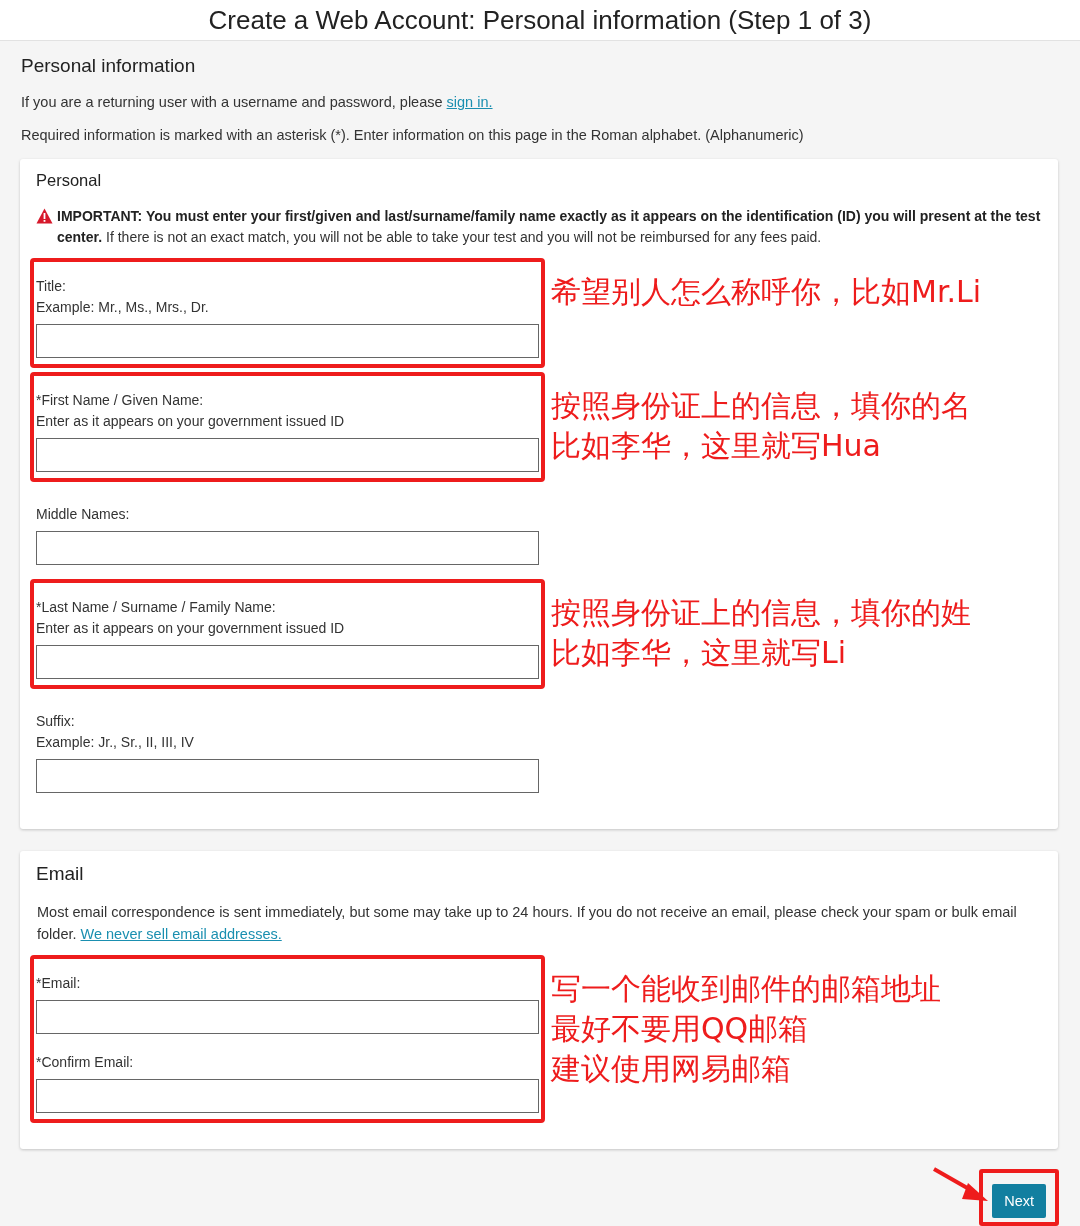 The image size is (1080, 1226). I want to click on field-label: *Email:, so click(59, 983).